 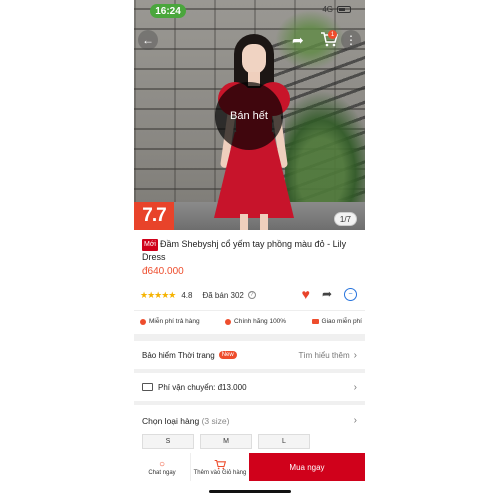 What do you see at coordinates (202, 387) in the screenshot?
I see `shipping-fee-label: Phí vận chuyển: đ13.000` at bounding box center [202, 387].